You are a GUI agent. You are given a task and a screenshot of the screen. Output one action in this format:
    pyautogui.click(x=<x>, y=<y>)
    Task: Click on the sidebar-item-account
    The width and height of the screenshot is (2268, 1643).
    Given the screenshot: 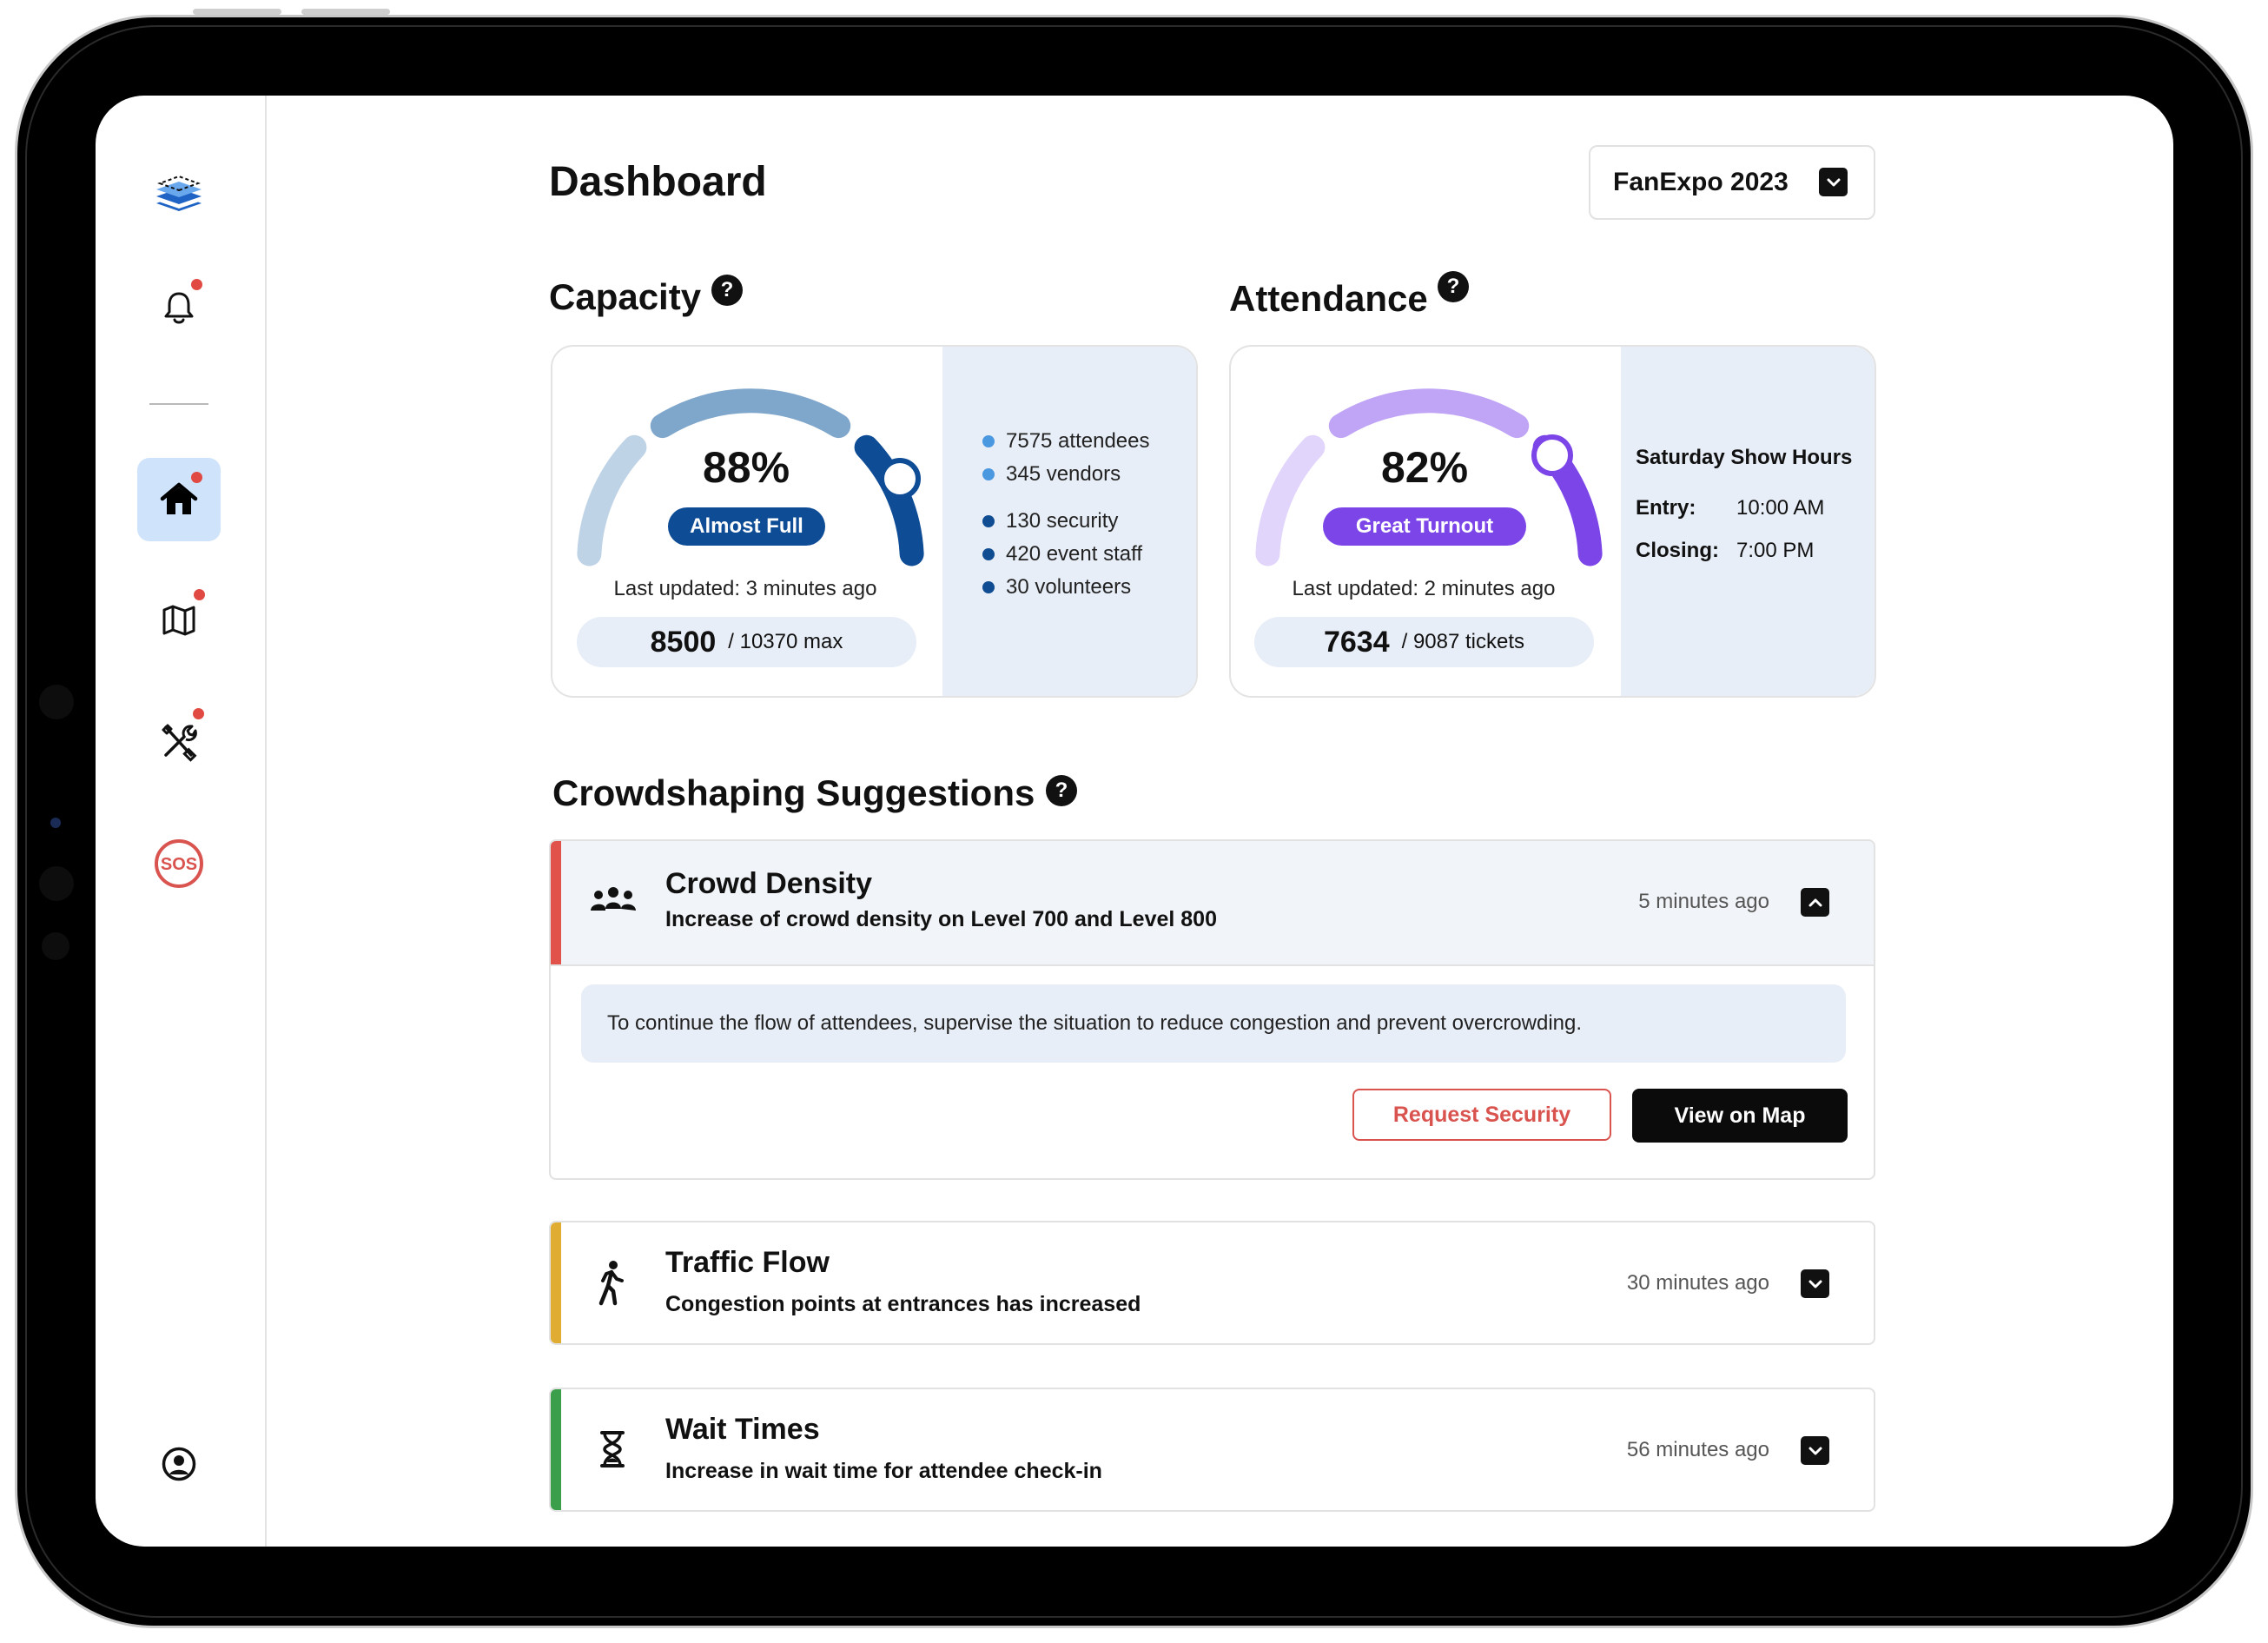 What is the action you would take?
    pyautogui.click(x=179, y=1464)
    